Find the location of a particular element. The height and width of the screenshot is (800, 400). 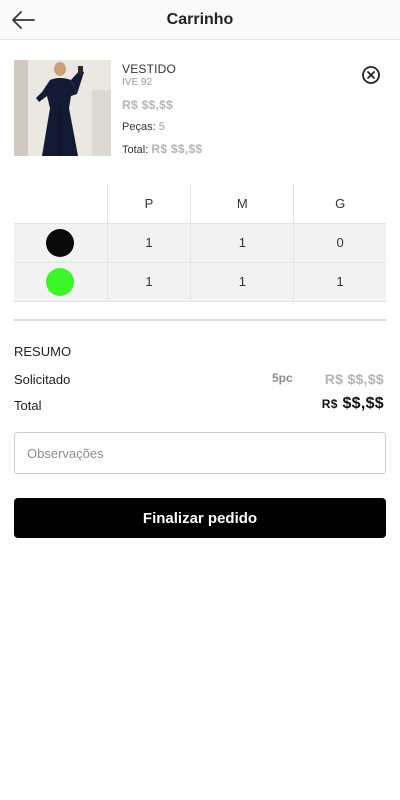

product-image is located at coordinates (62, 108).